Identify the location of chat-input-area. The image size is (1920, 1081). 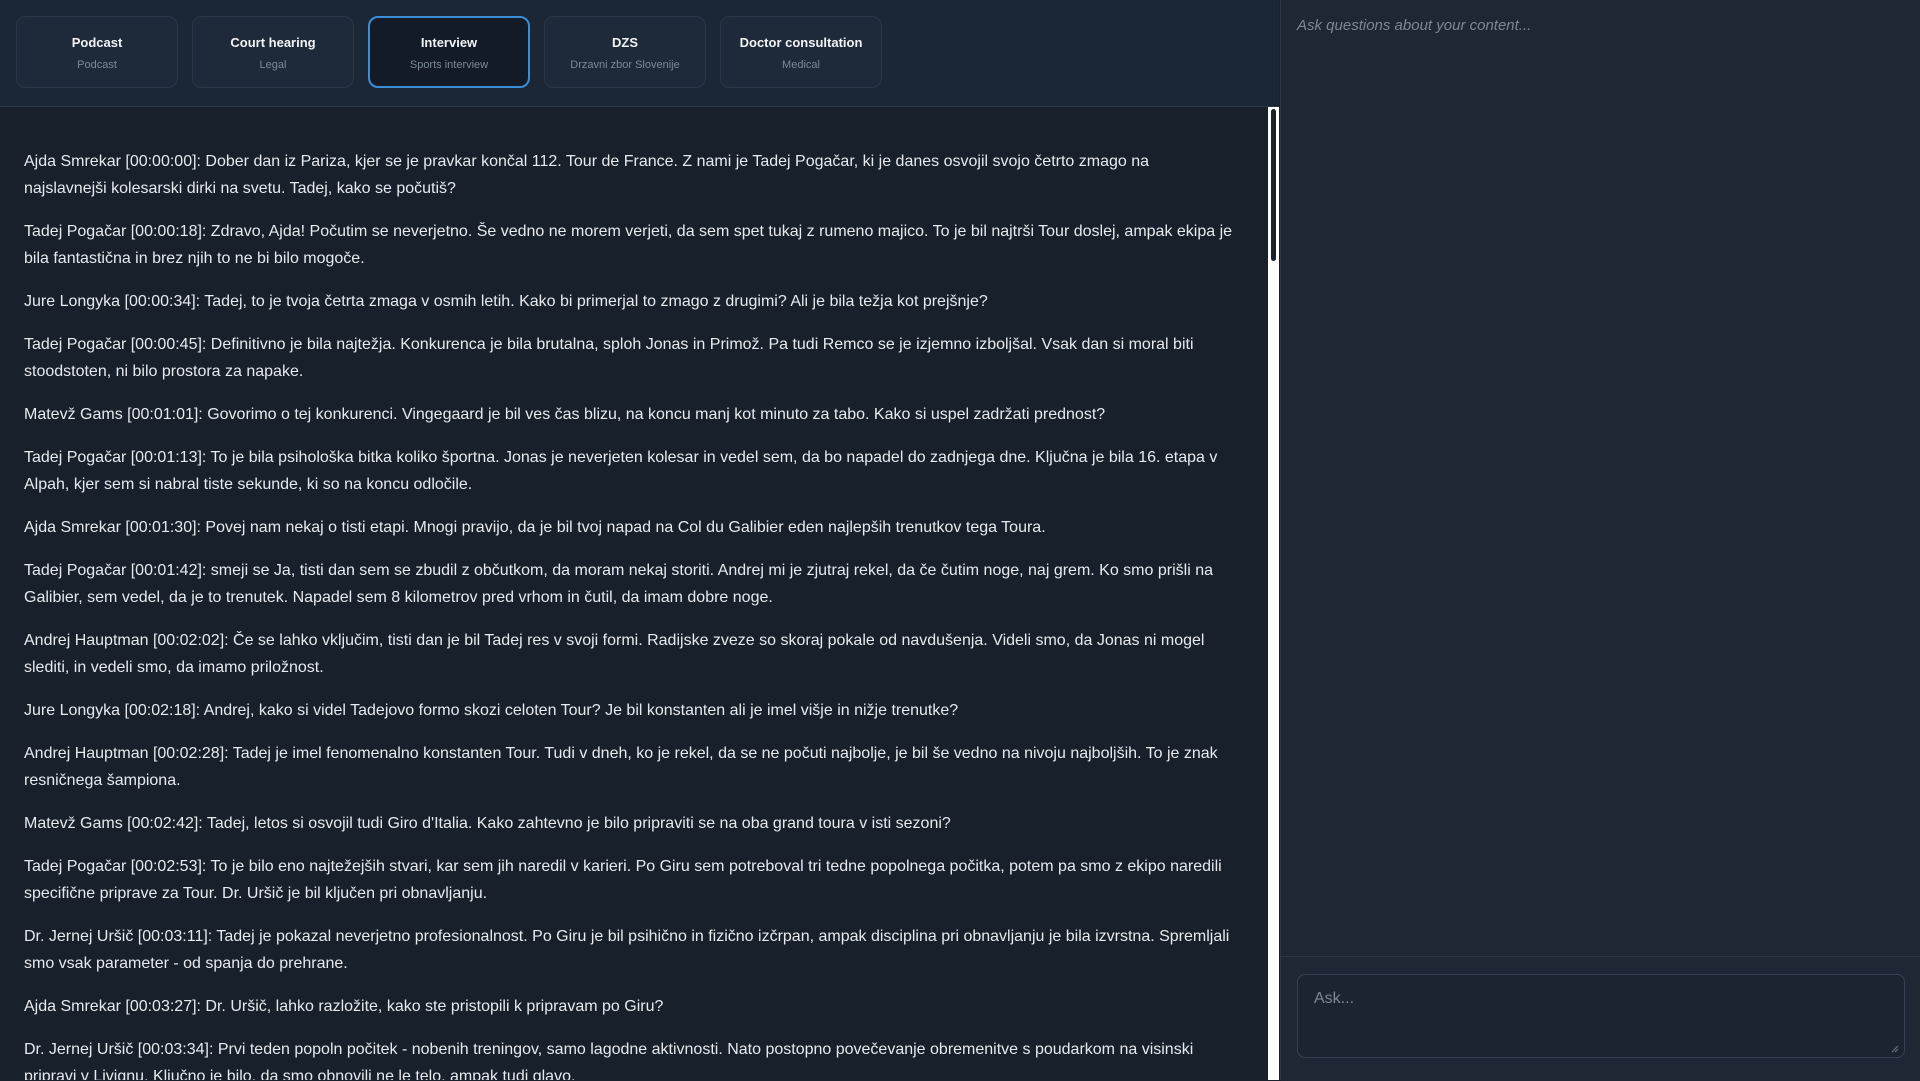
(1600, 1018).